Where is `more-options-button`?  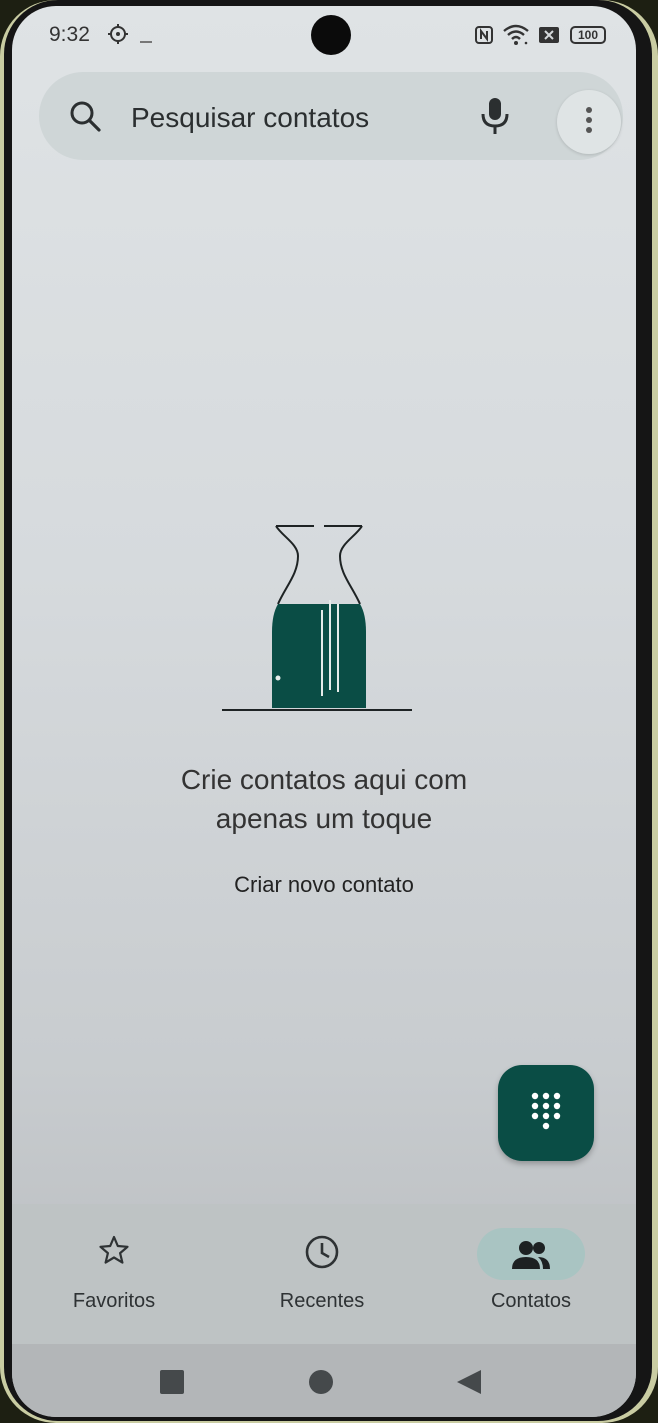
more-options-button is located at coordinates (589, 122).